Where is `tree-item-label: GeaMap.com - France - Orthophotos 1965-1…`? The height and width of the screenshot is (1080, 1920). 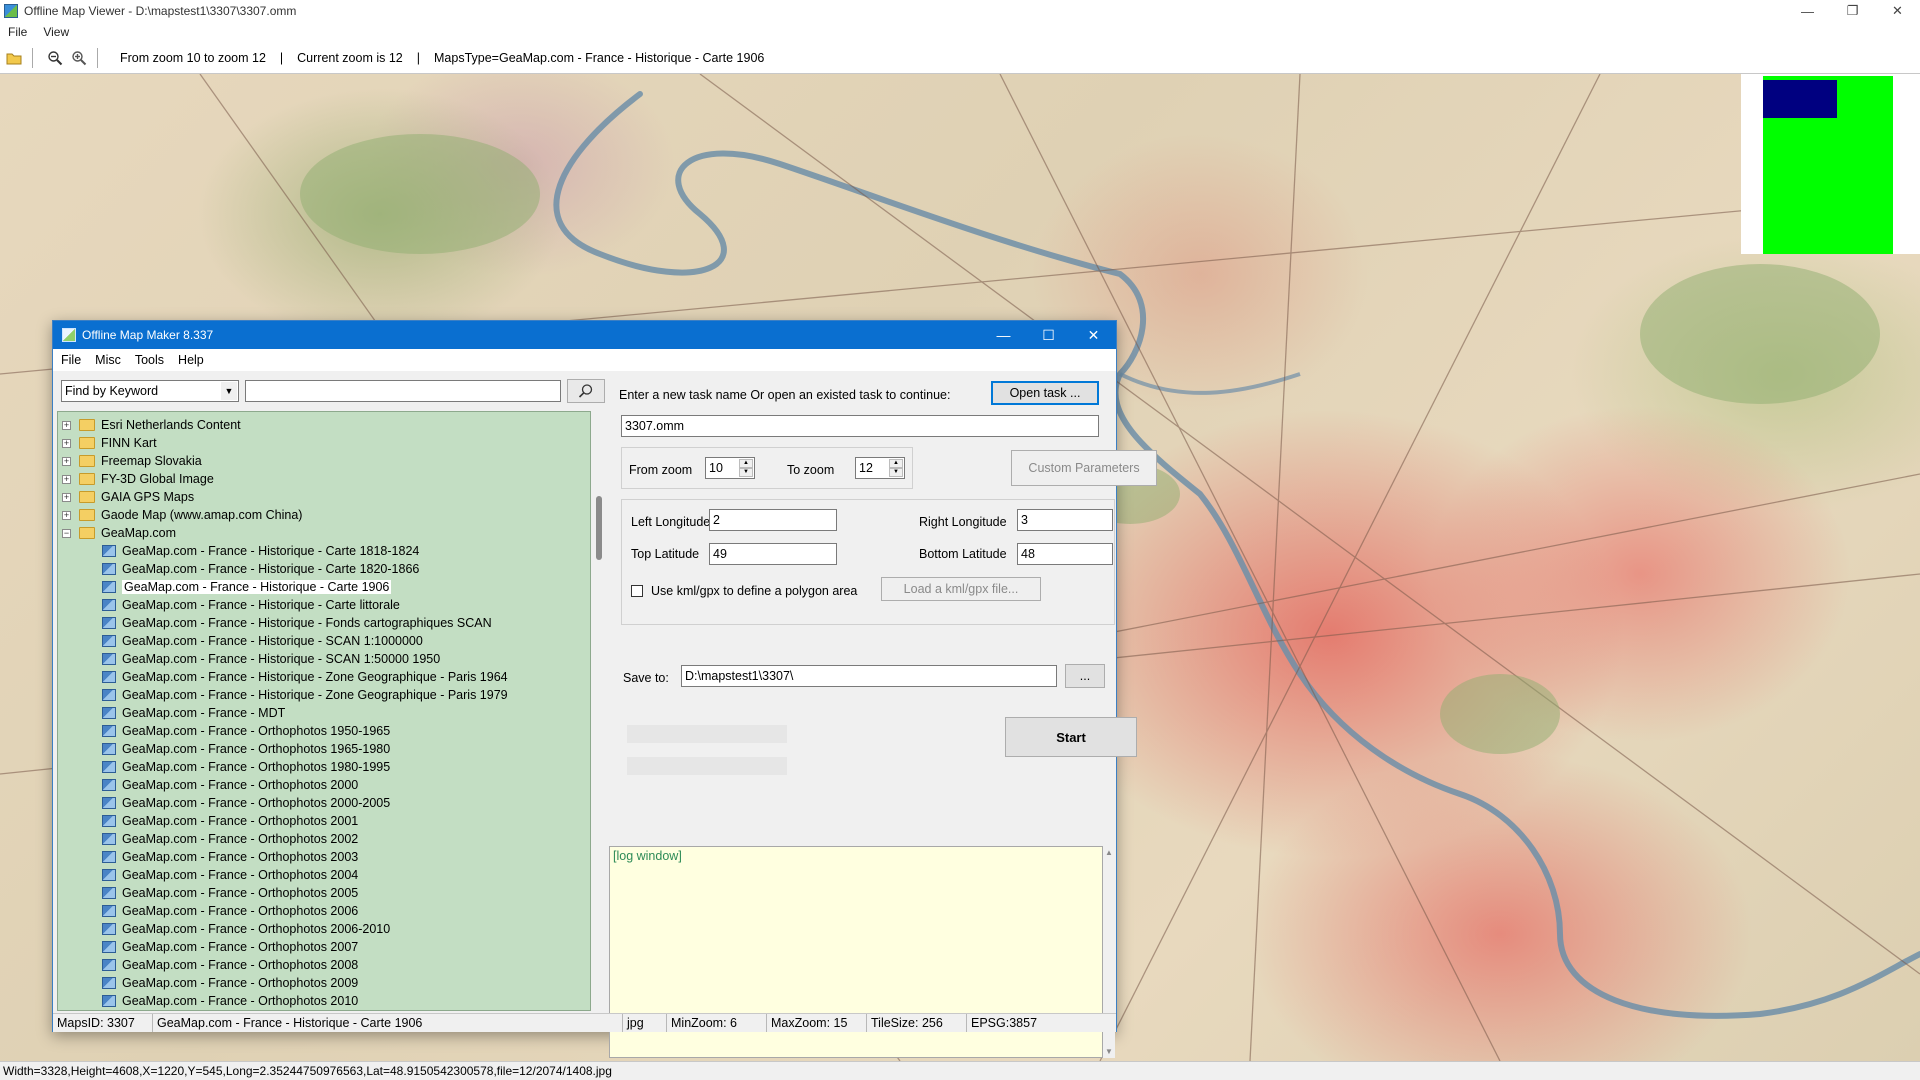 tree-item-label: GeaMap.com - France - Orthophotos 1965-1… is located at coordinates (256, 749).